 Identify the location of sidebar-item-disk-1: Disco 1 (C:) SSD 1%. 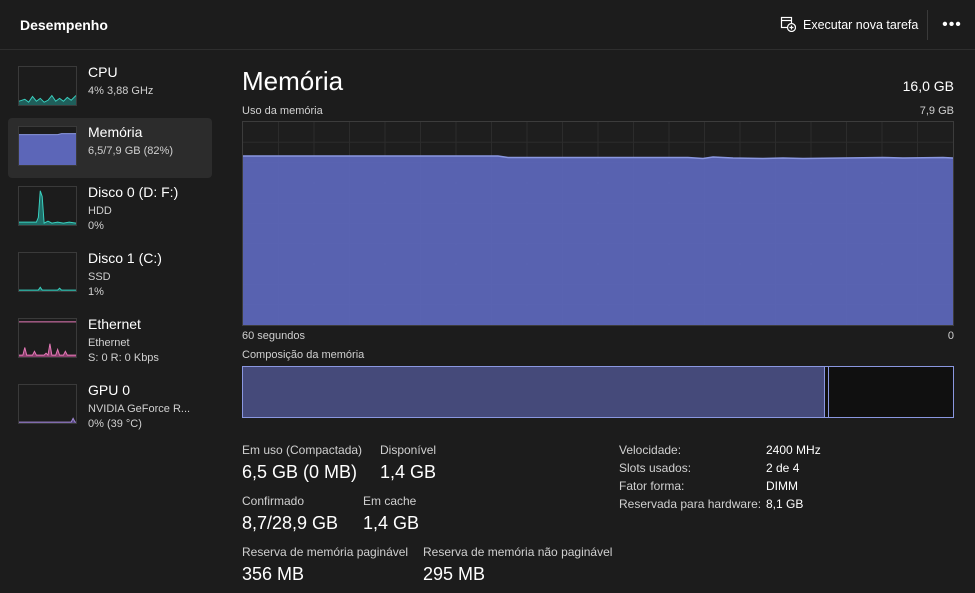
(110, 274).